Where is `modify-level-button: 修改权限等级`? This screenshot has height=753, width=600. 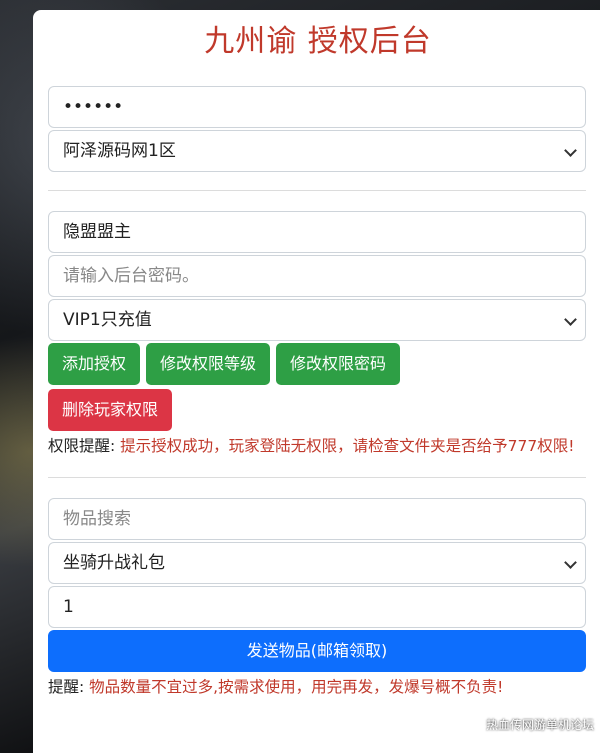
modify-level-button: 修改权限等级 is located at coordinates (208, 364).